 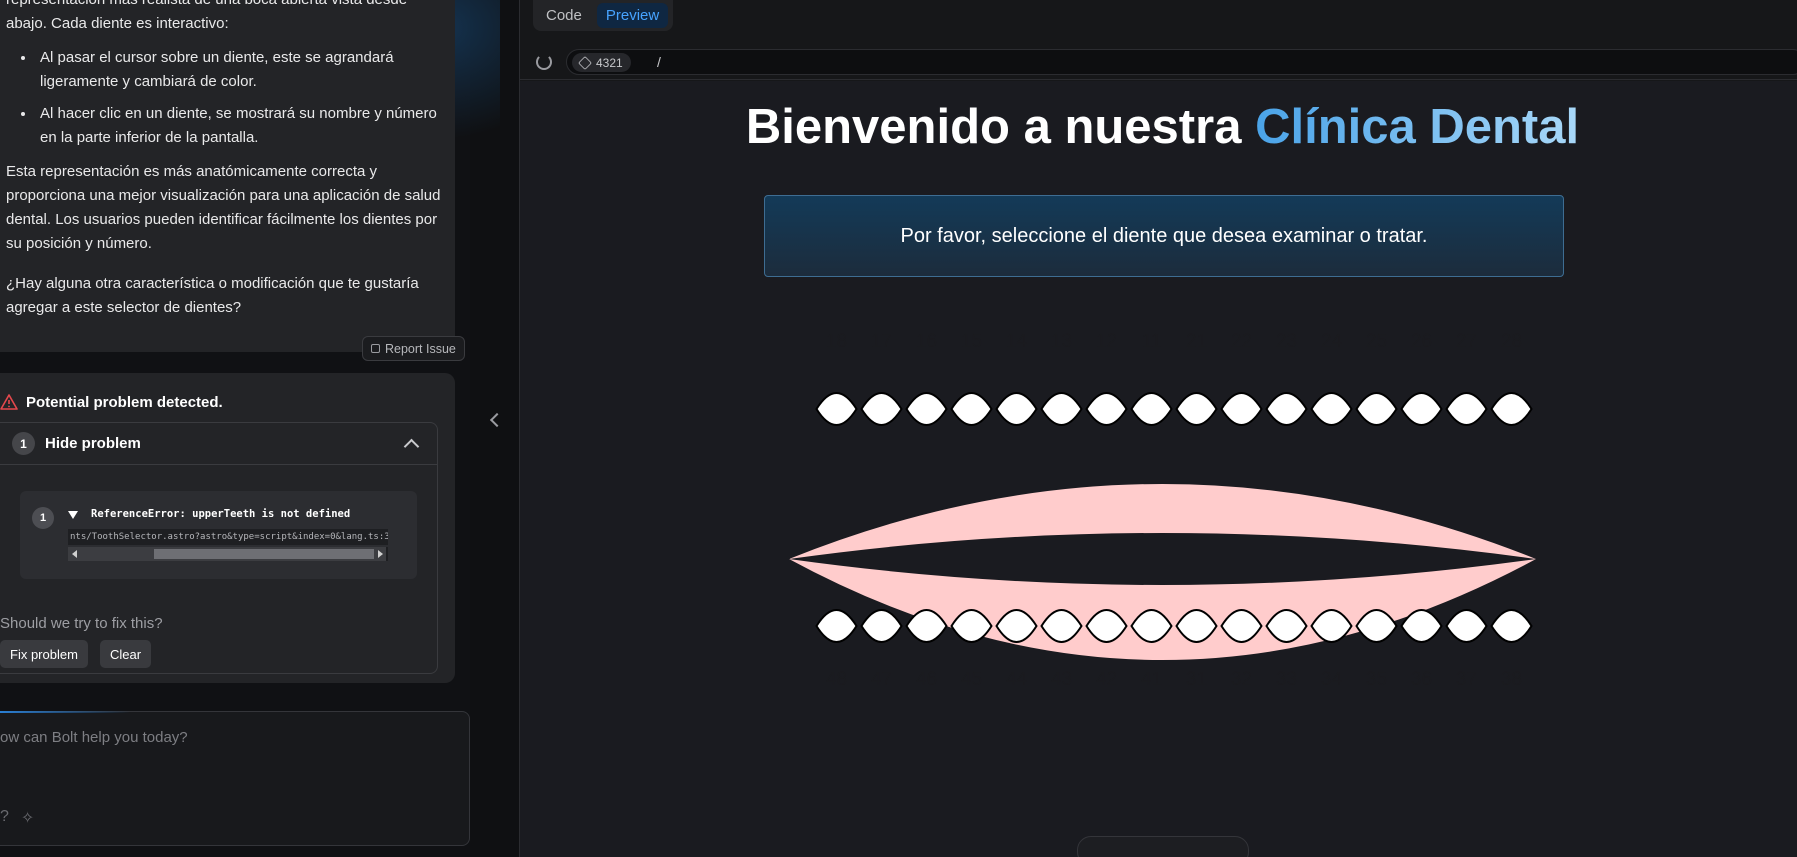 What do you see at coordinates (1151, 341) in the screenshot?
I see `tooth-number-11: 11` at bounding box center [1151, 341].